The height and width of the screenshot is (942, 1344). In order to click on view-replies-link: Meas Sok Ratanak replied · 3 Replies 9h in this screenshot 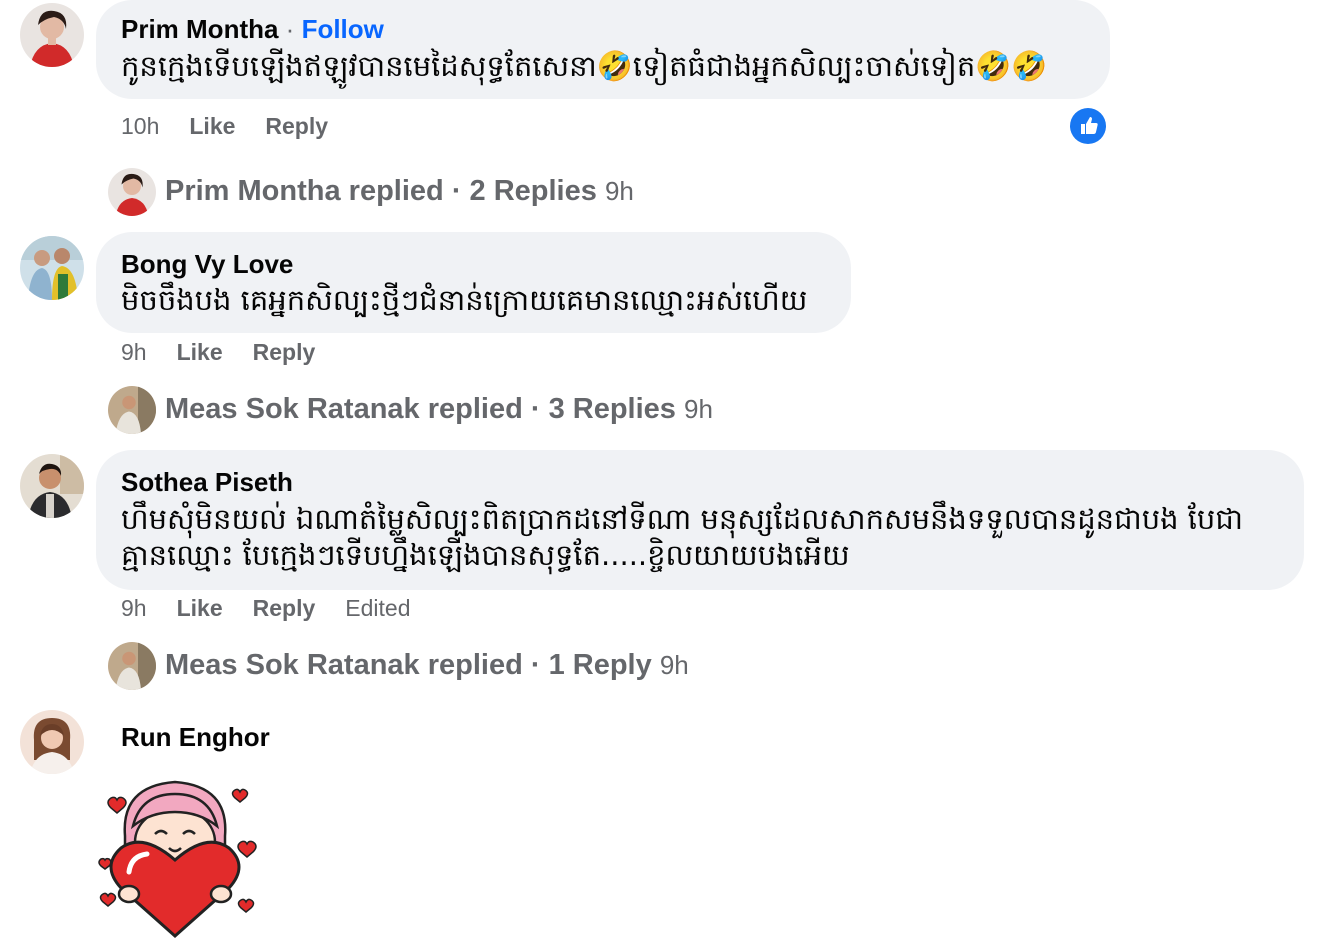, I will do `click(439, 409)`.